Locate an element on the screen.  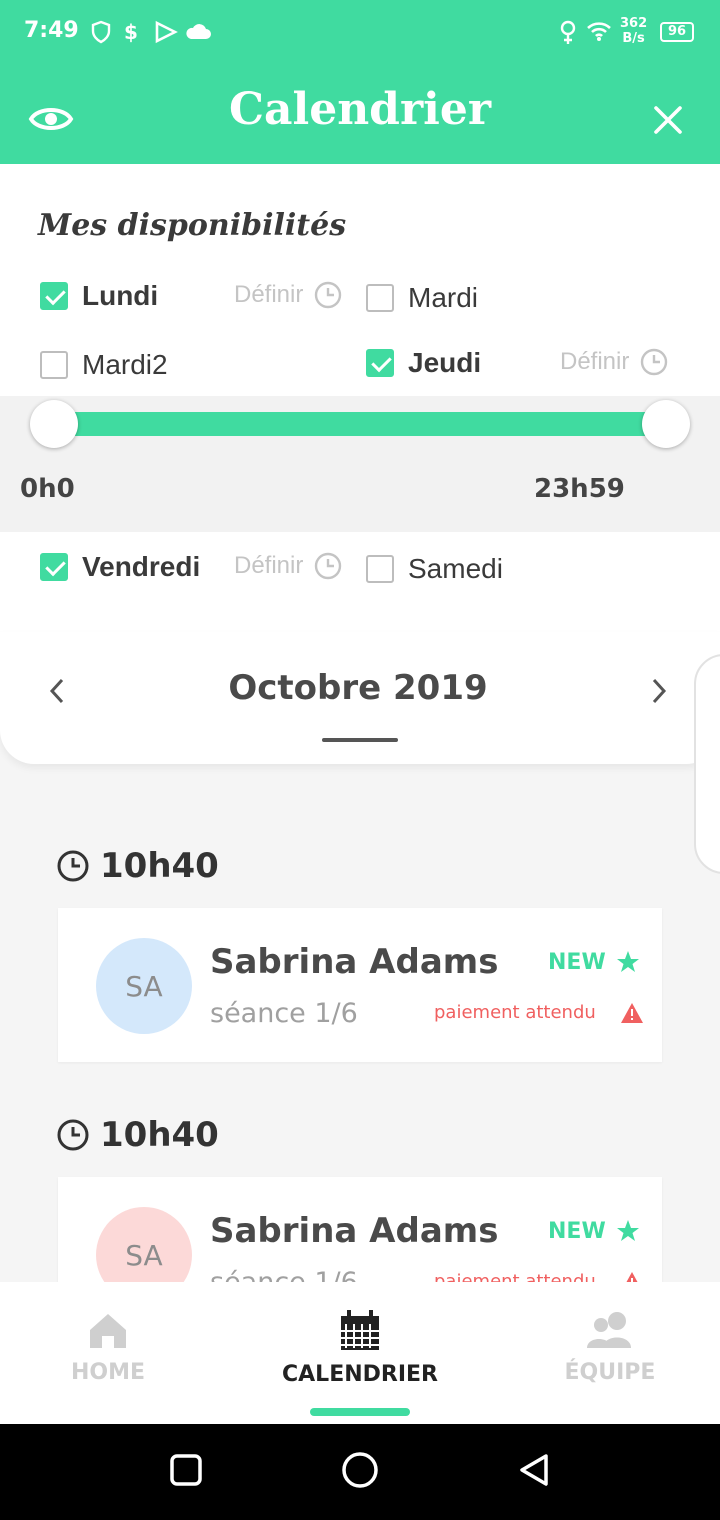
warning-icon is located at coordinates (632, 1013).